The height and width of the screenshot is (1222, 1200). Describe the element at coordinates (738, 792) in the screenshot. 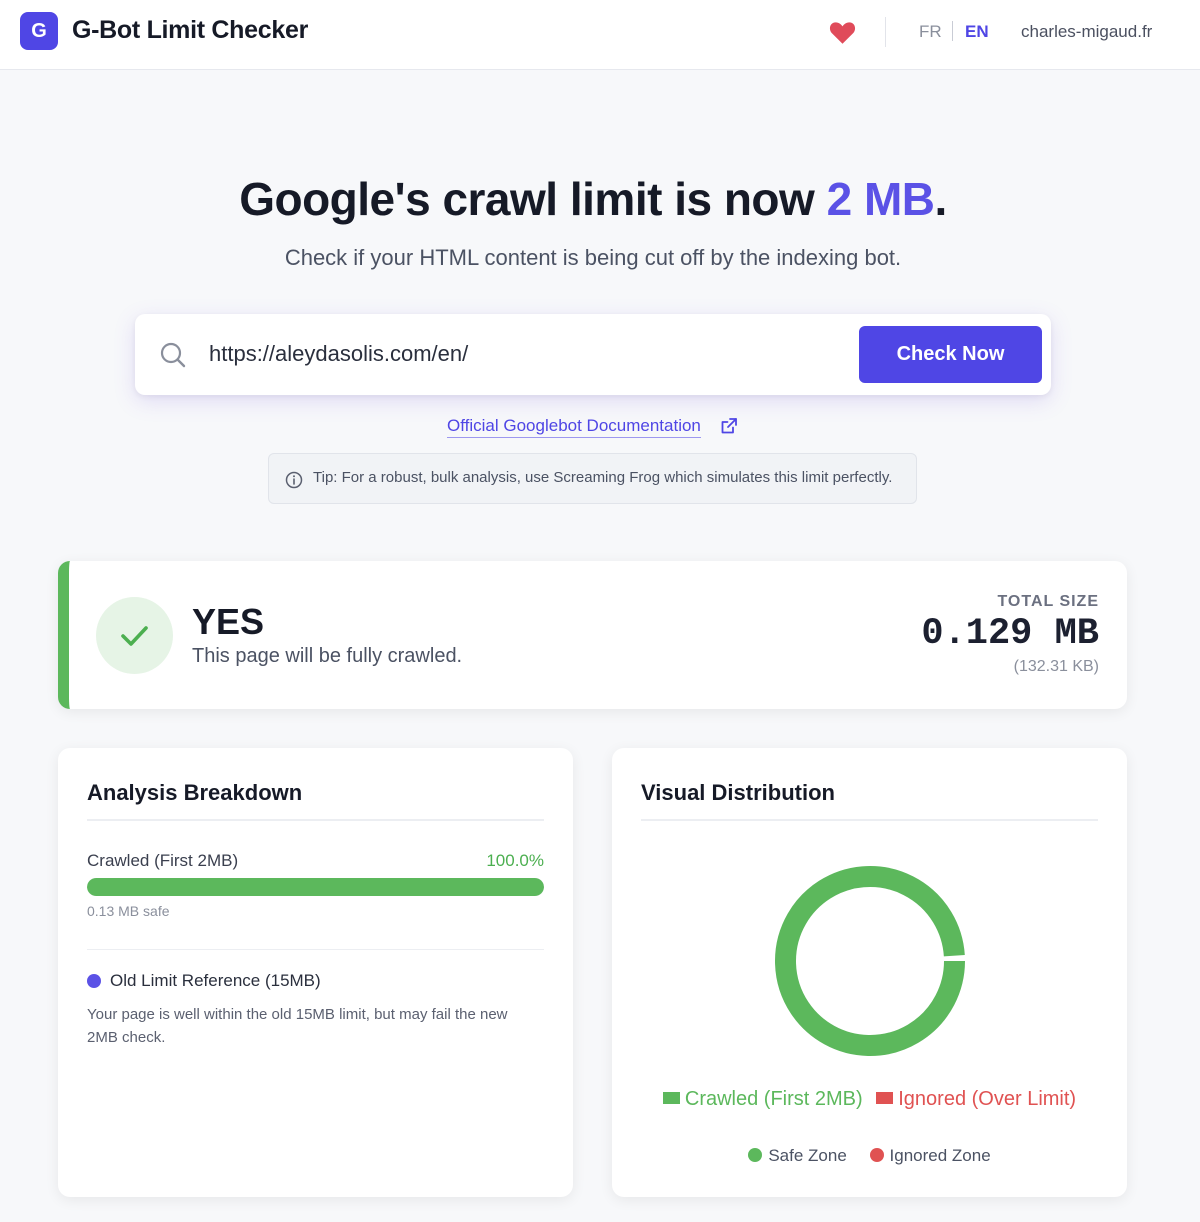

I see `distribution-title: Visual Distribution` at that location.